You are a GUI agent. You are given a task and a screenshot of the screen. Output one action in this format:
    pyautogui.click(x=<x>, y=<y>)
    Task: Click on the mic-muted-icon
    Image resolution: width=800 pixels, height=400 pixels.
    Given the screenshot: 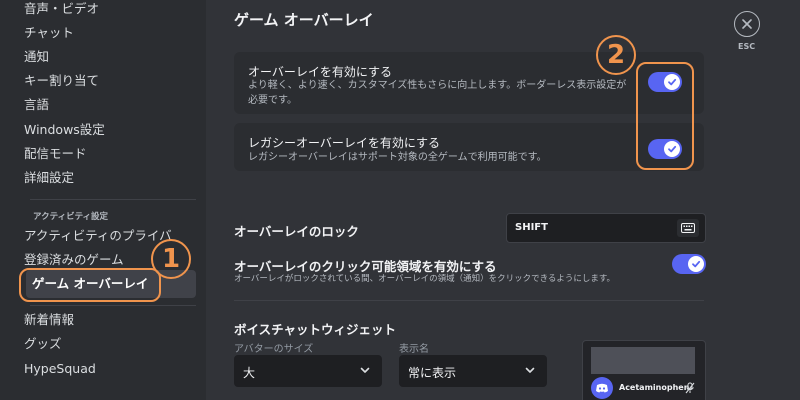 What is the action you would take?
    pyautogui.click(x=690, y=388)
    